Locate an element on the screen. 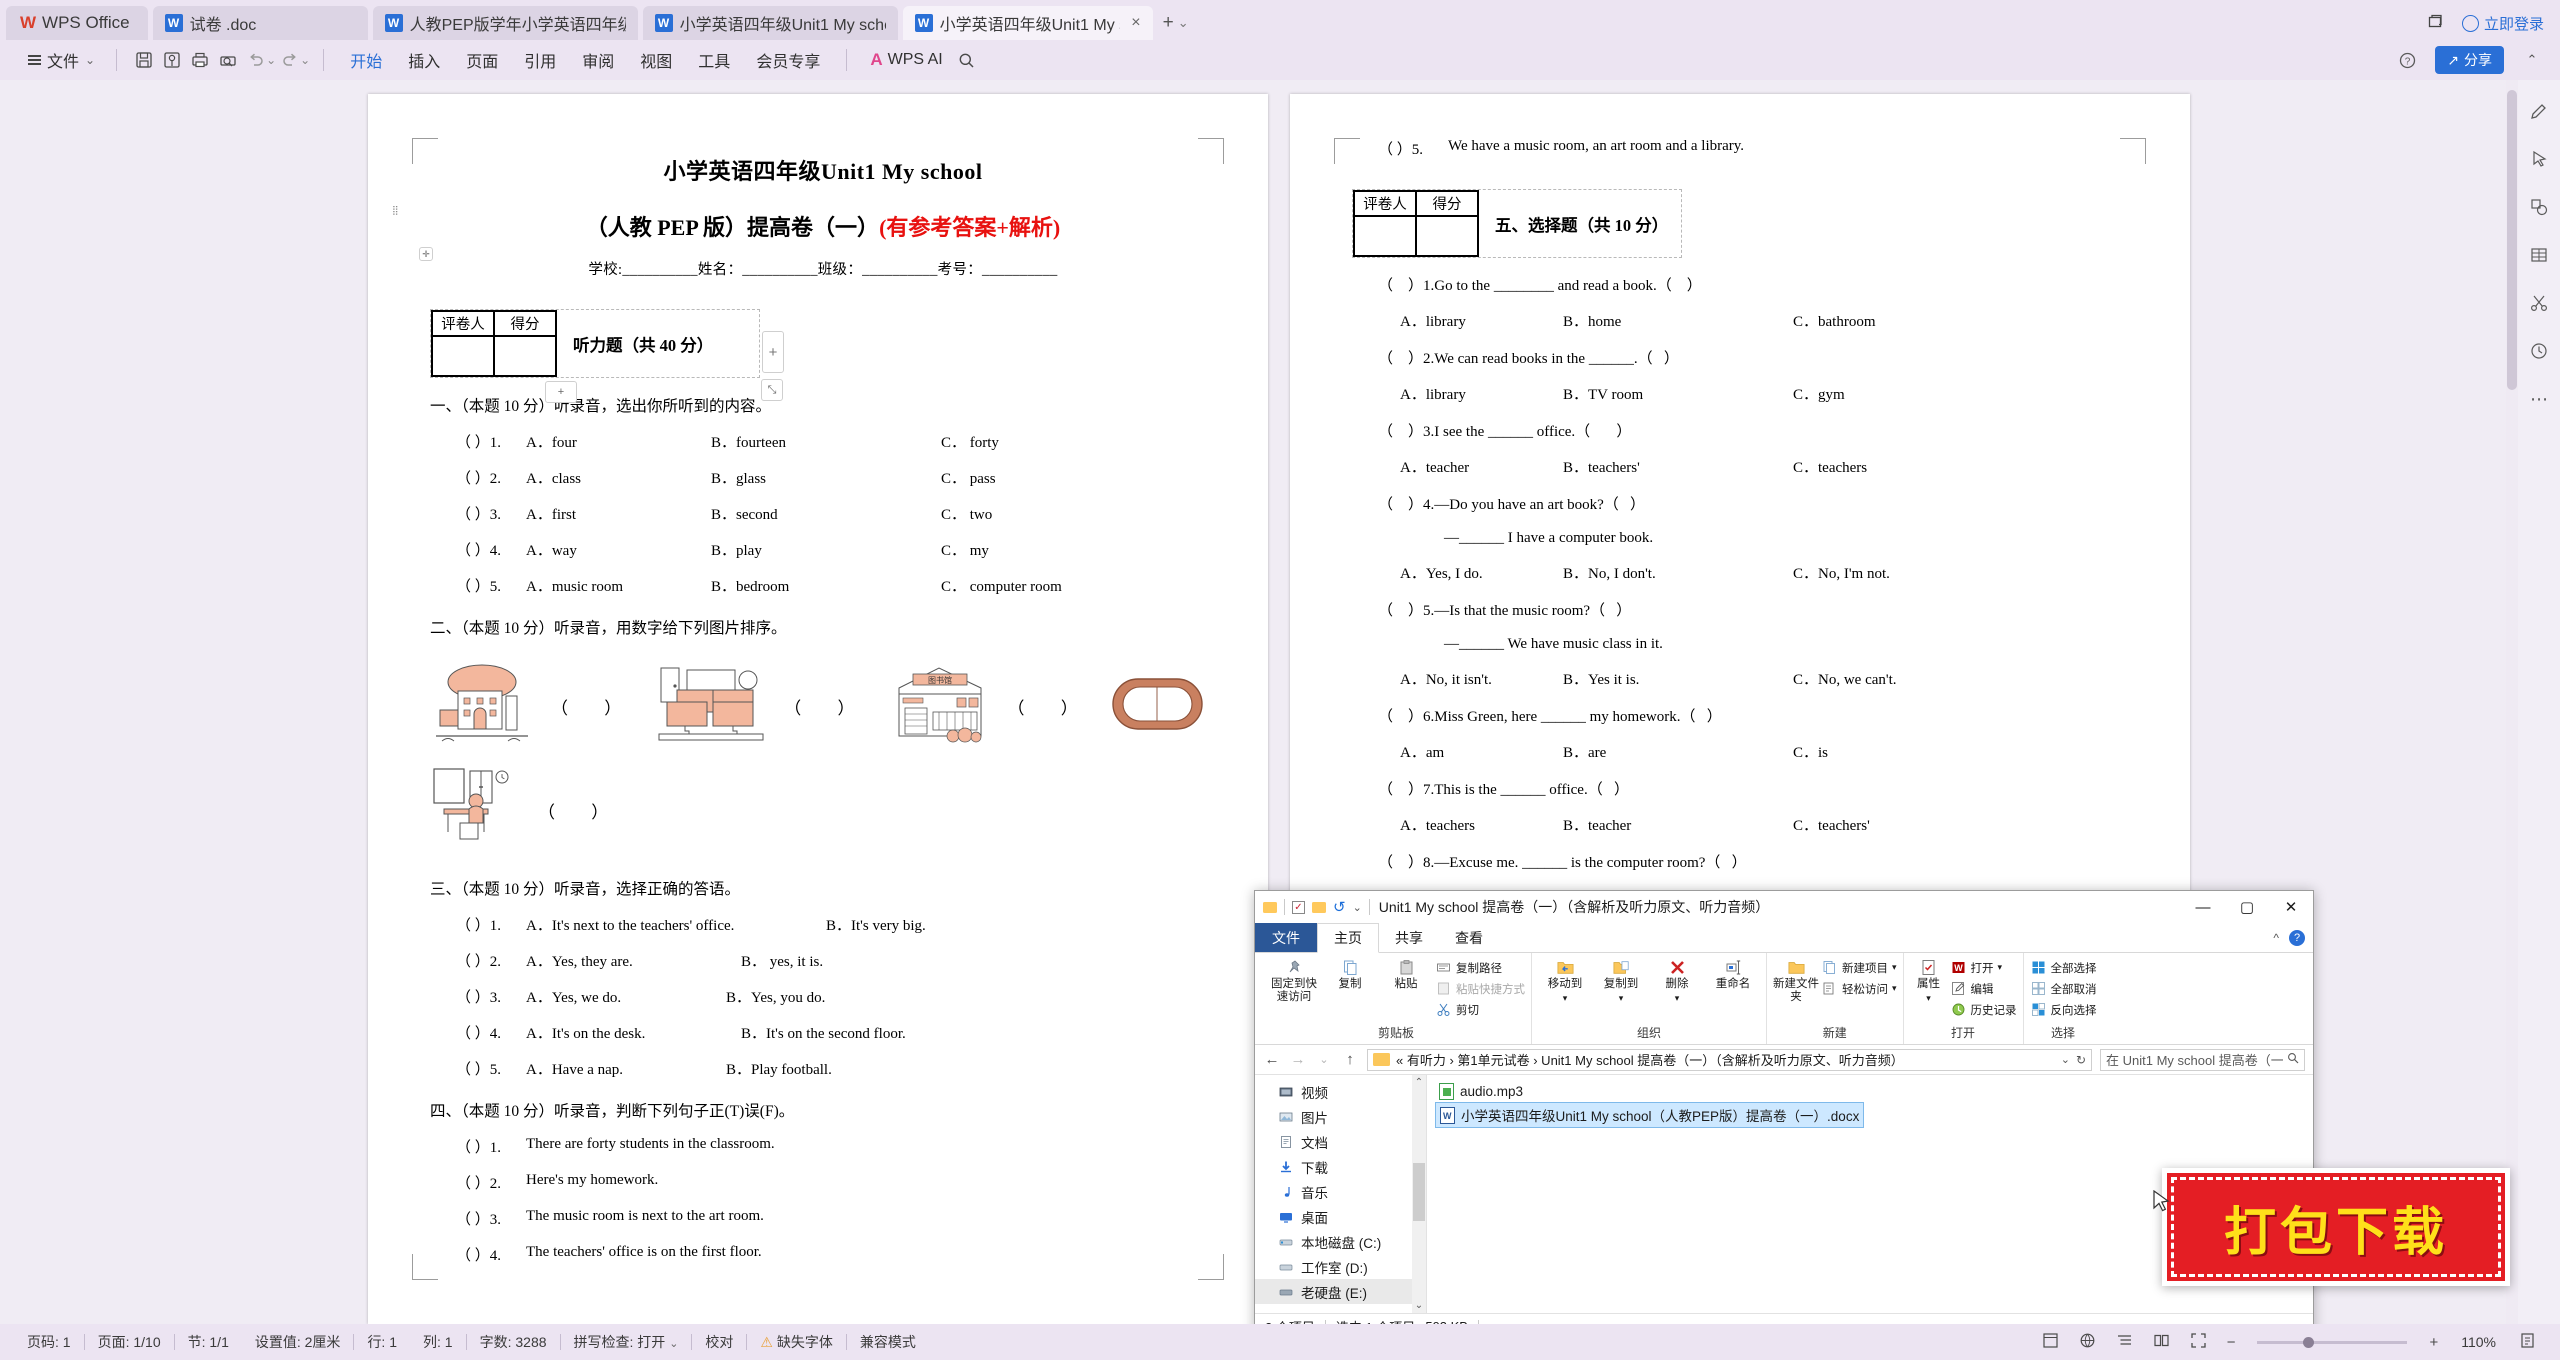 The height and width of the screenshot is (1360, 2560). download-stamp-overlay: 打包下载 is located at coordinates (2336, 1227).